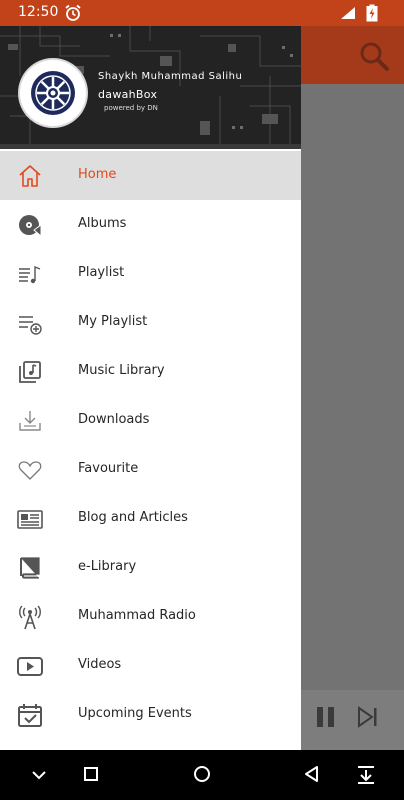 The width and height of the screenshot is (404, 800). What do you see at coordinates (30, 325) in the screenshot?
I see `playlist-add-icon` at bounding box center [30, 325].